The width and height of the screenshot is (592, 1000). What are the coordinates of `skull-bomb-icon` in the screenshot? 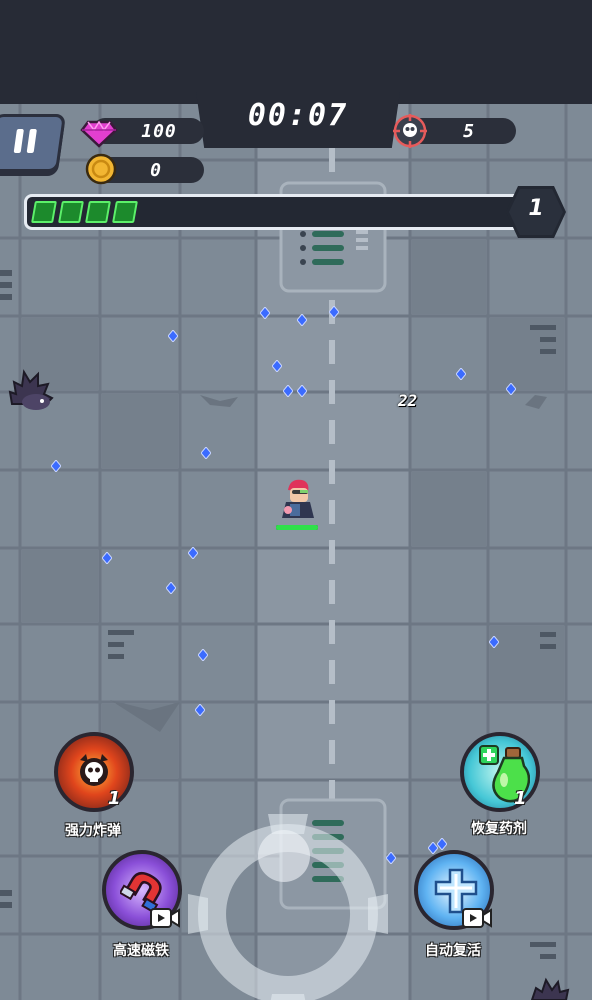 It's located at (94, 770).